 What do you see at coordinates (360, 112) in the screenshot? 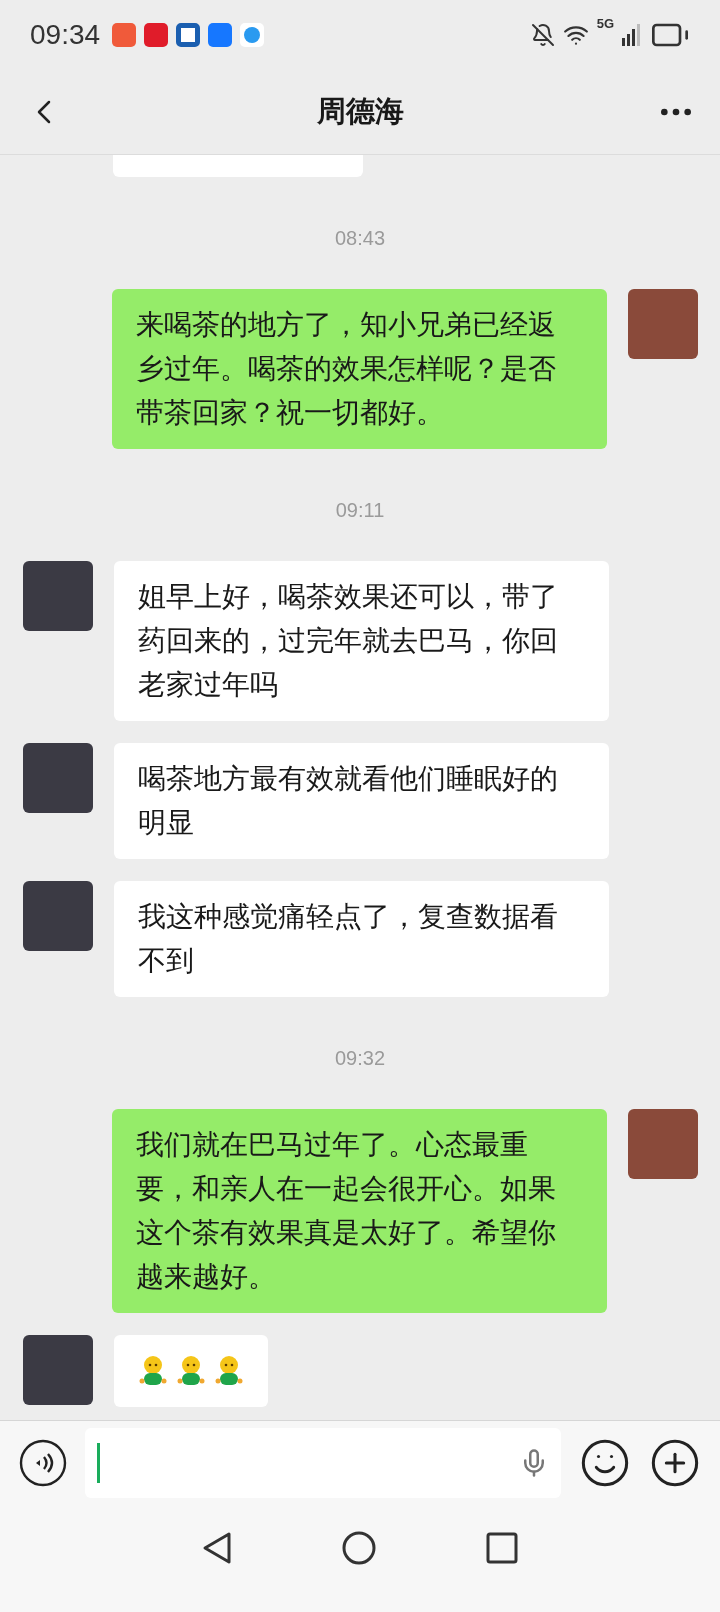
I see `chat-title: 周德海` at bounding box center [360, 112].